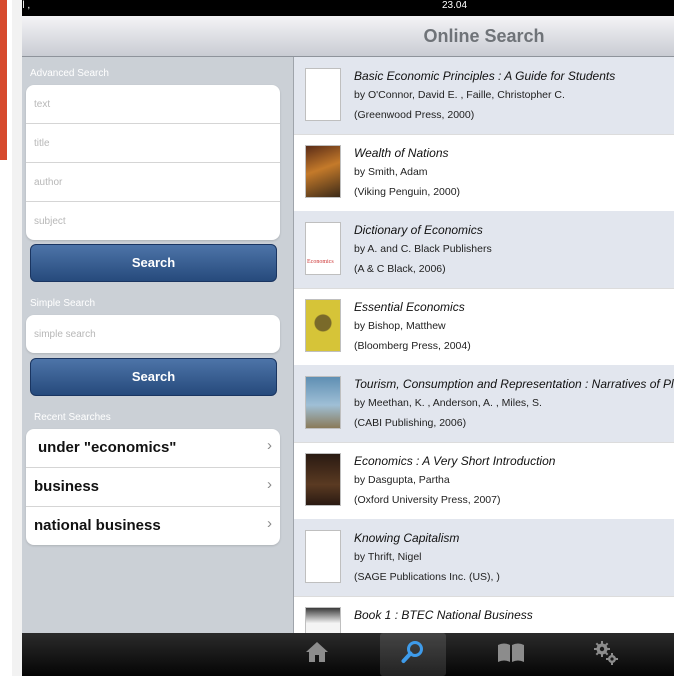  I want to click on subject-field-row, so click(153, 221).